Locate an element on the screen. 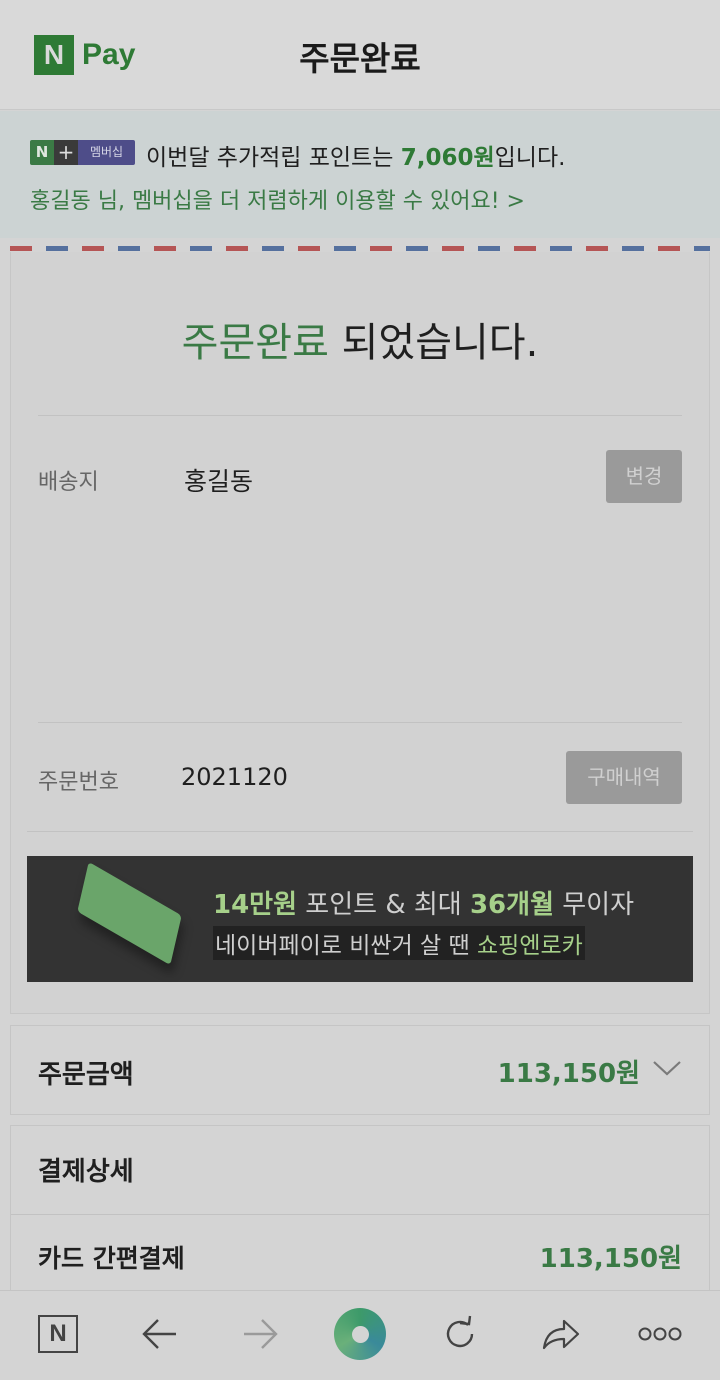 The height and width of the screenshot is (1380, 720). banner-text-c: 네이버페이로 비싼거 살 땐 is located at coordinates (346, 946).